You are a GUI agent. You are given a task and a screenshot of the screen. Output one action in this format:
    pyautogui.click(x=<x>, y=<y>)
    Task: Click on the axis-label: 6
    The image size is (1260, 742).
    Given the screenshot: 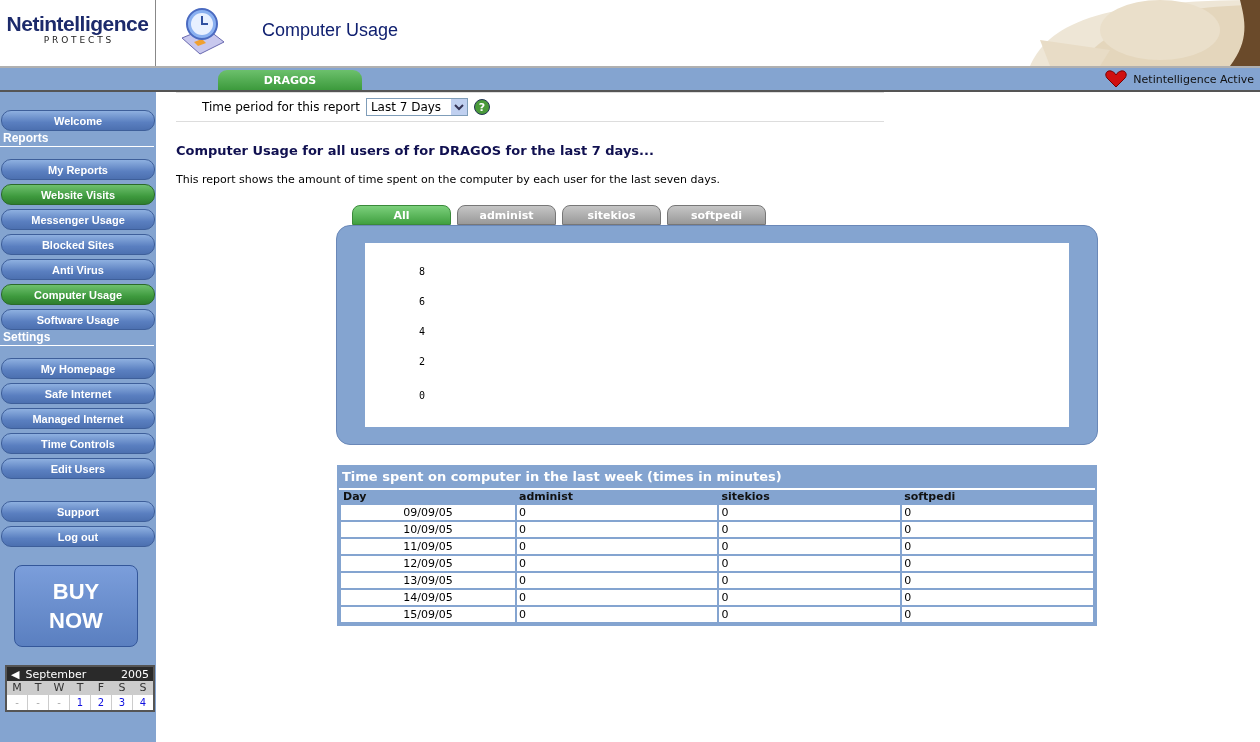 What is the action you would take?
    pyautogui.click(x=422, y=301)
    